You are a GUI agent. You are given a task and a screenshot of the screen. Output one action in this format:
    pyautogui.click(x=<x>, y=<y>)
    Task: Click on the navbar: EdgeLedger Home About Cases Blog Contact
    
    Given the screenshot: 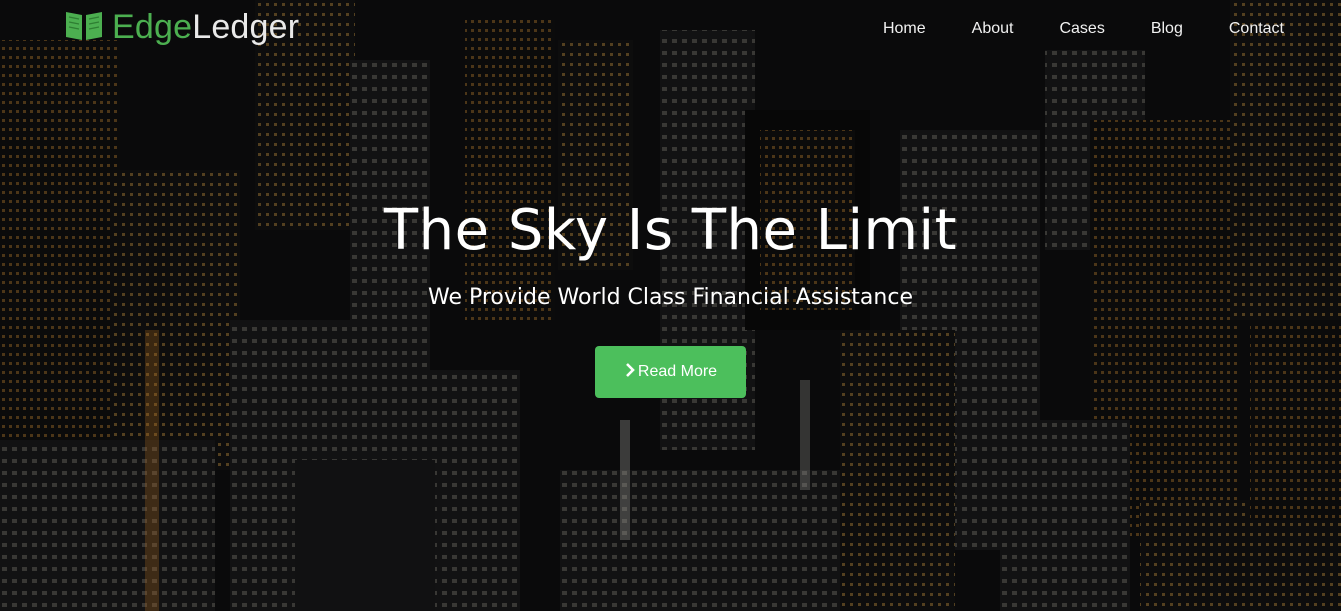 What is the action you would take?
    pyautogui.click(x=670, y=30)
    